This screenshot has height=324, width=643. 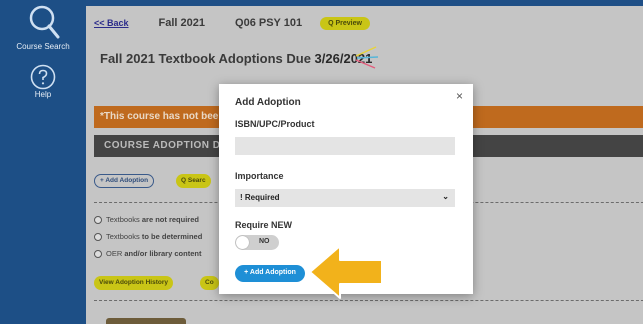 What do you see at coordinates (152, 219) in the screenshot?
I see `option-label: Textbooks are not required` at bounding box center [152, 219].